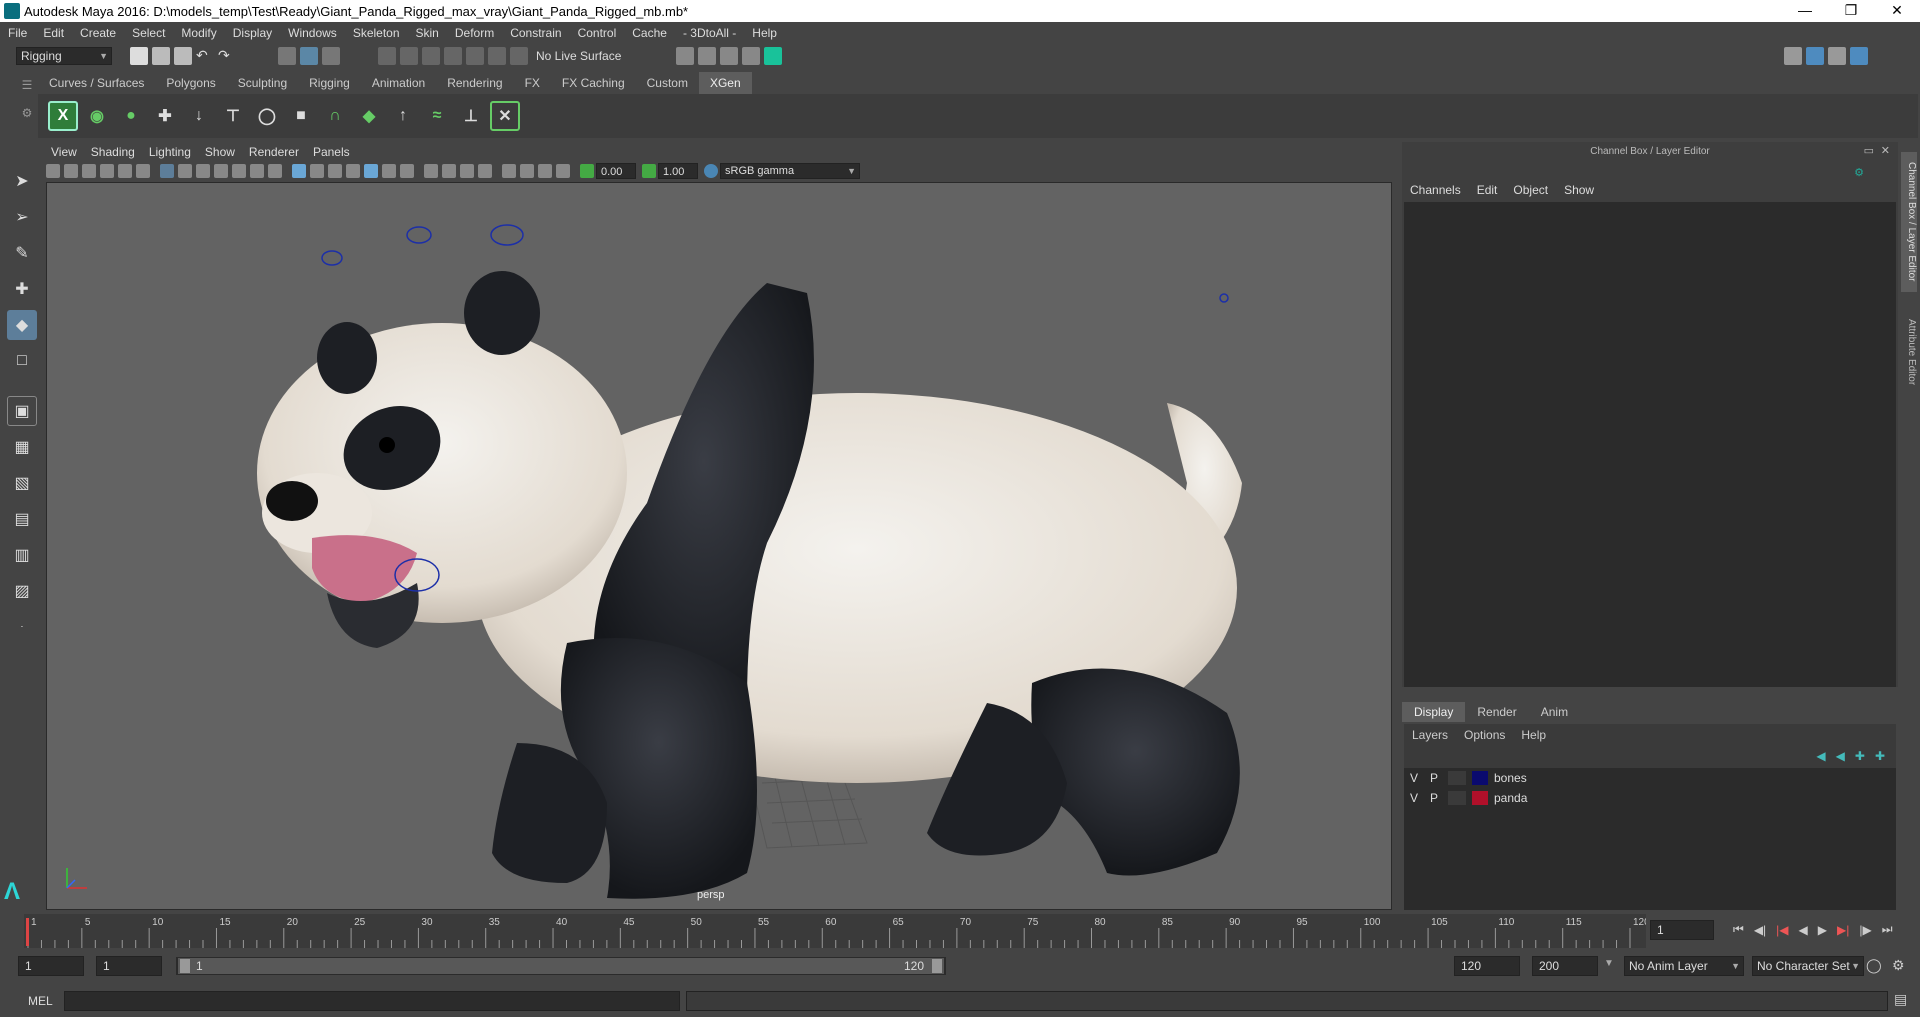 This screenshot has width=1920, height=1017. I want to click on rotate-tool-icon: ◆, so click(22, 325).